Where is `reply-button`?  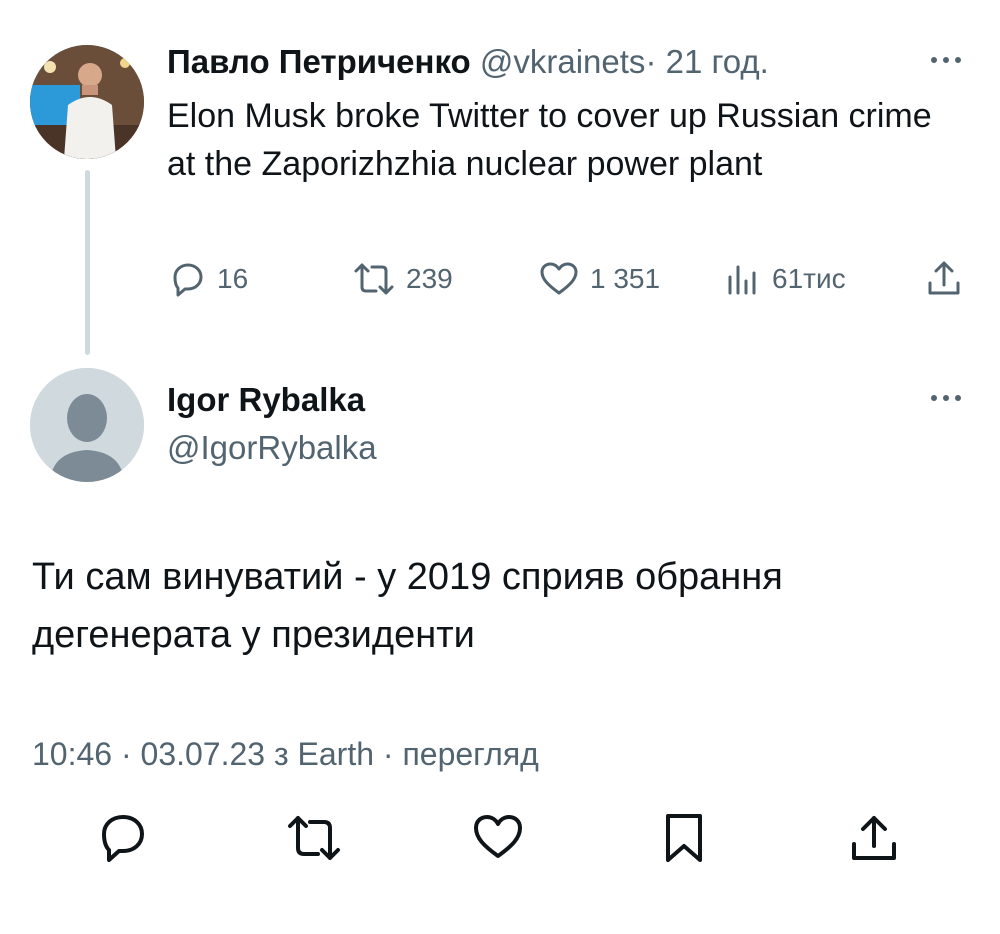 reply-button is located at coordinates (124, 840).